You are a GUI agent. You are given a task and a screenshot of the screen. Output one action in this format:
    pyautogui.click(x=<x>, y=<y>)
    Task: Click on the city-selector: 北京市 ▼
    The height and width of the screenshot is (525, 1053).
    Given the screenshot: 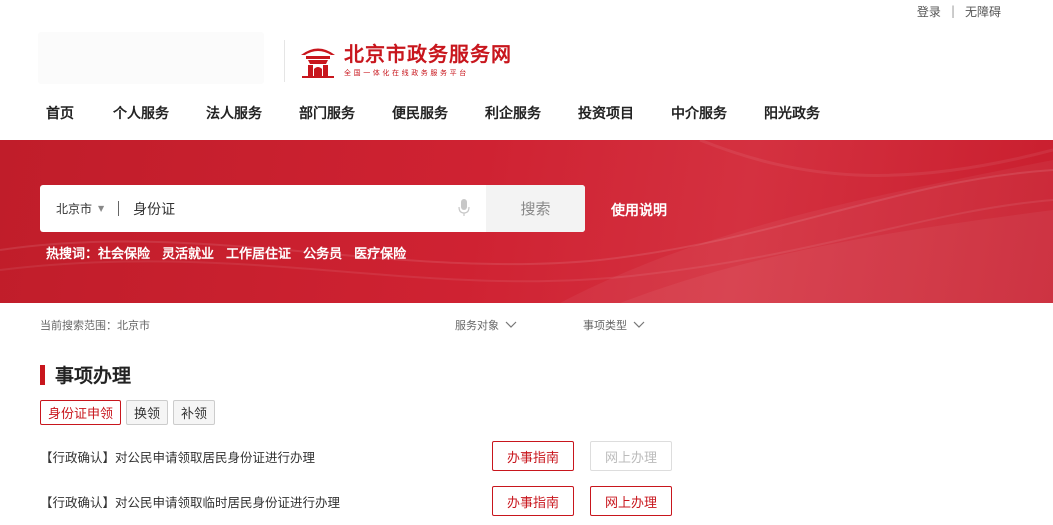 What is the action you would take?
    pyautogui.click(x=80, y=208)
    